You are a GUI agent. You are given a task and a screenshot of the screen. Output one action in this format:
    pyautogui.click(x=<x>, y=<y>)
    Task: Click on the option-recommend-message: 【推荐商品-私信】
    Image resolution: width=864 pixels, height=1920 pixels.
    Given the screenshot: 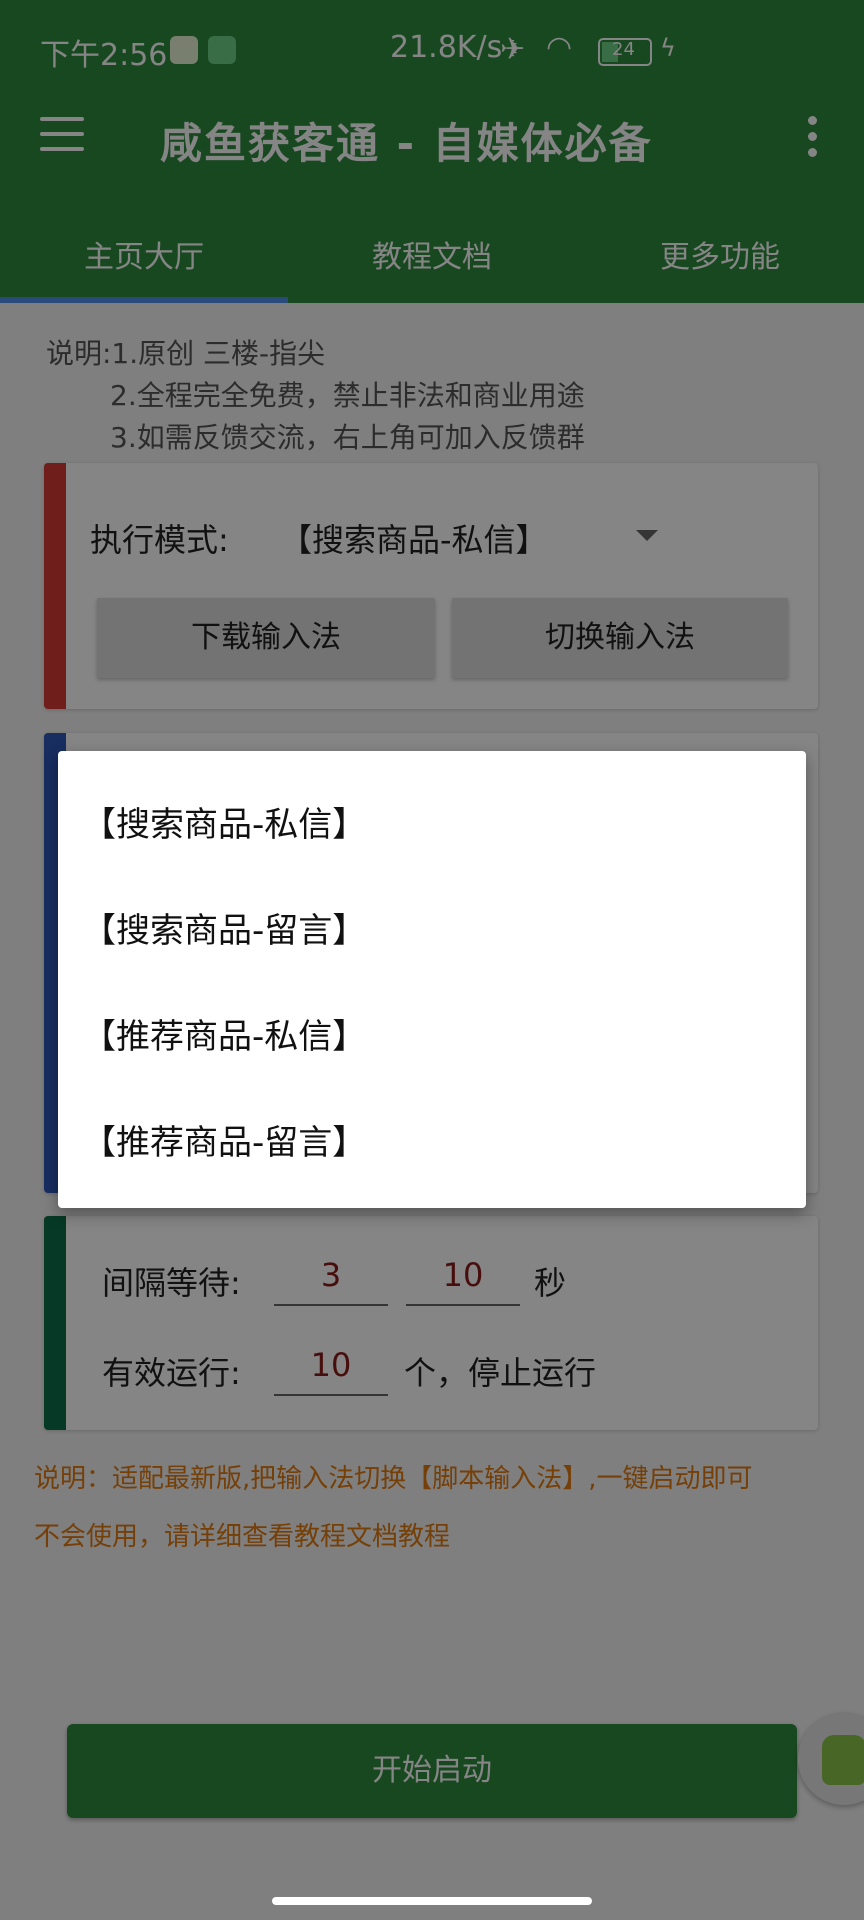 What is the action you would take?
    pyautogui.click(x=224, y=1033)
    